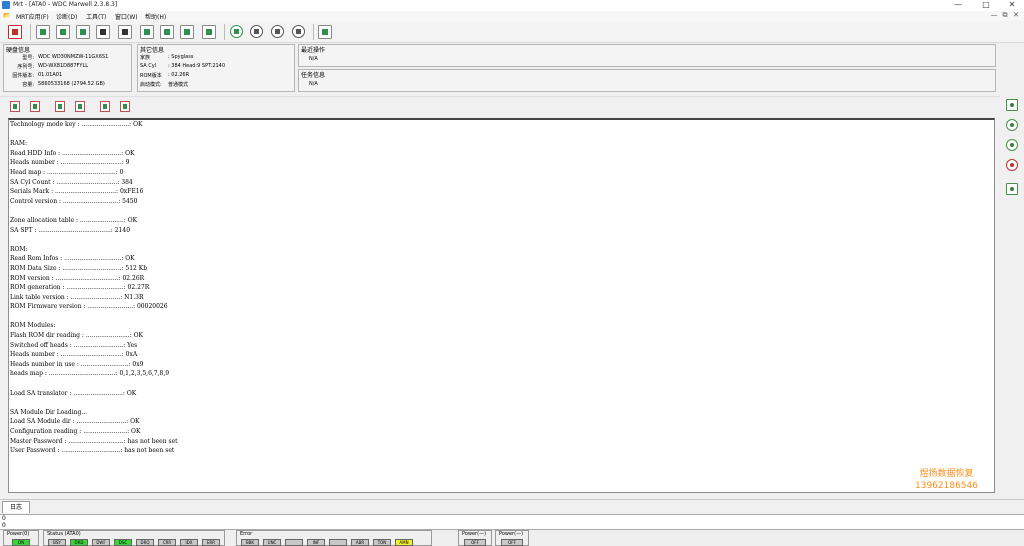 The width and height of the screenshot is (1024, 546). Describe the element at coordinates (43, 32) in the screenshot. I see `drive-info-icon` at that location.